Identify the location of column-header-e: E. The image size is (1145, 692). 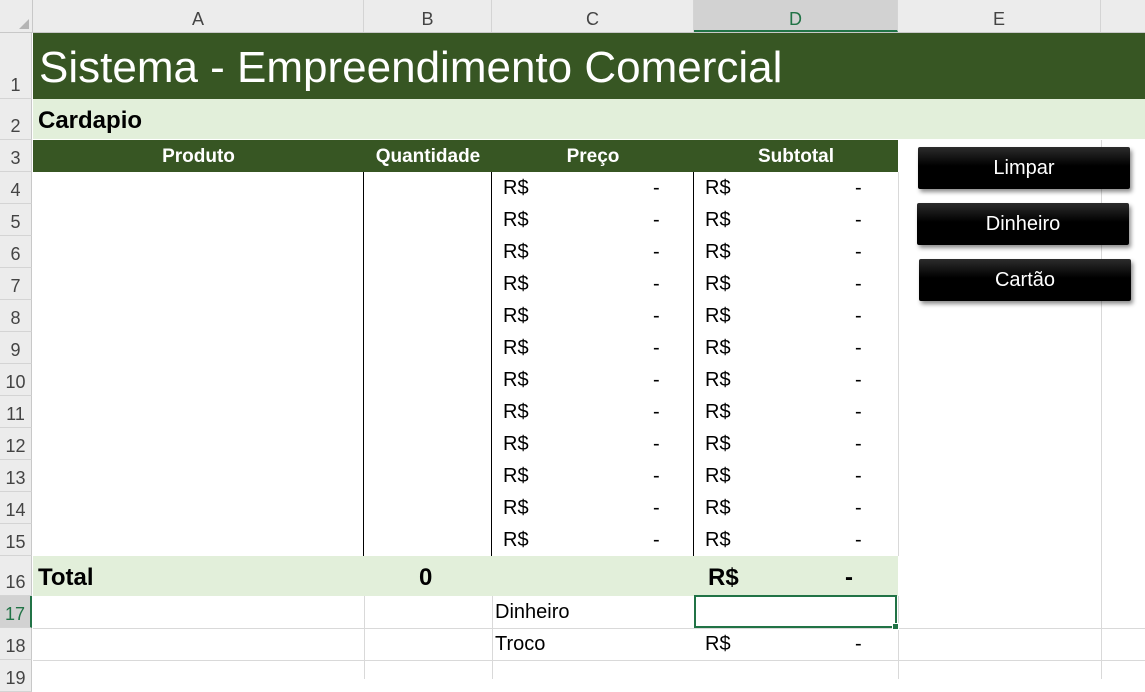
(999, 16).